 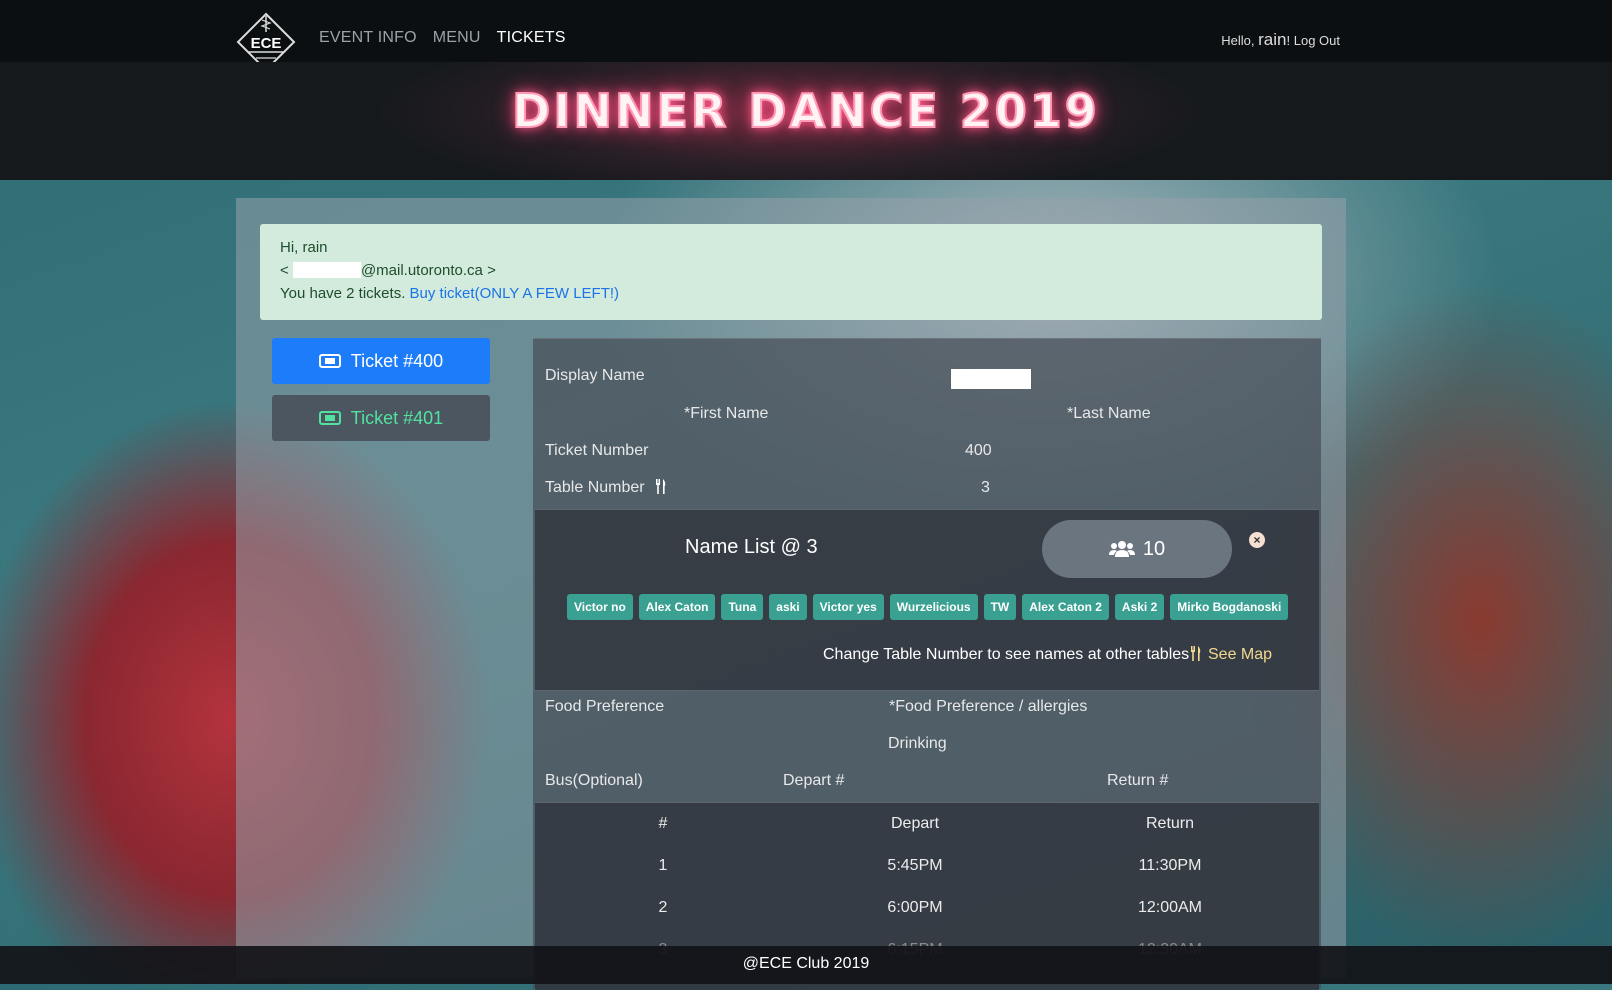 What do you see at coordinates (726, 414) in the screenshot?
I see `first-name-field: *First Name` at bounding box center [726, 414].